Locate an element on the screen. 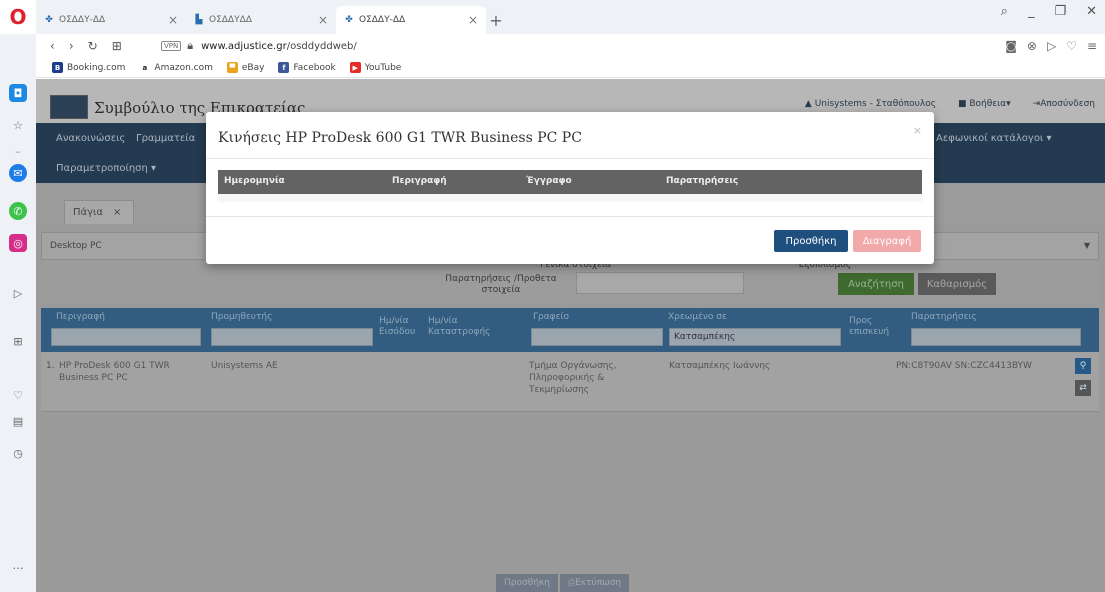 The image size is (1105, 592). browser-tab-2: ▙ ΟΣΔΔΥΔΔ × is located at coordinates (261, 20).